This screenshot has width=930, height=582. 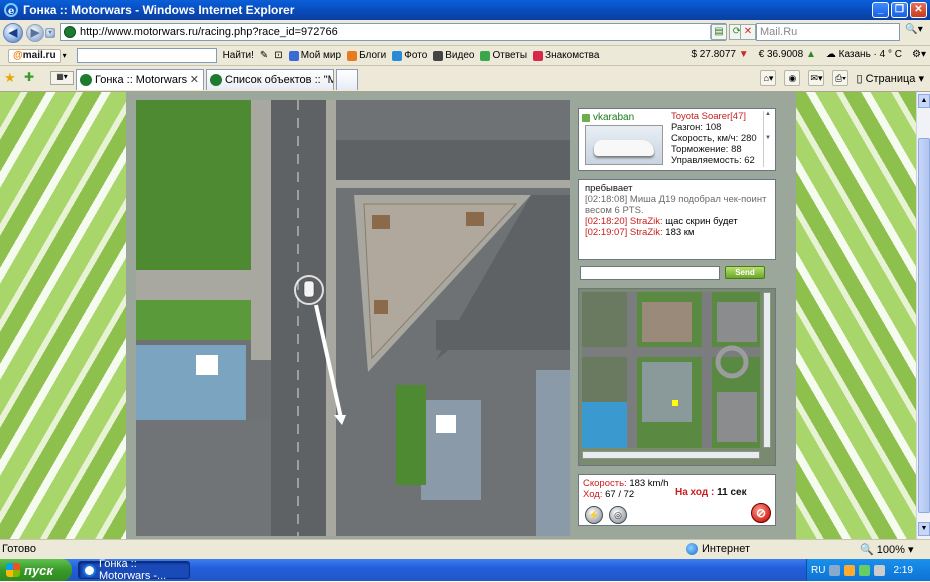 I want to click on clock: 2:19, so click(x=903, y=570).